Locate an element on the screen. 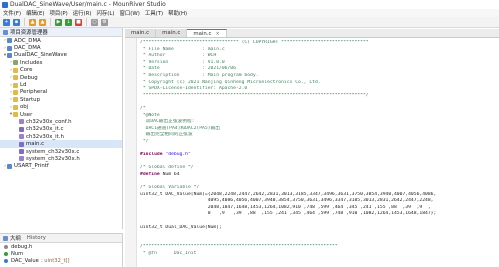 The height and width of the screenshot is (267, 499). save-button: ▪ is located at coordinates (16, 22).